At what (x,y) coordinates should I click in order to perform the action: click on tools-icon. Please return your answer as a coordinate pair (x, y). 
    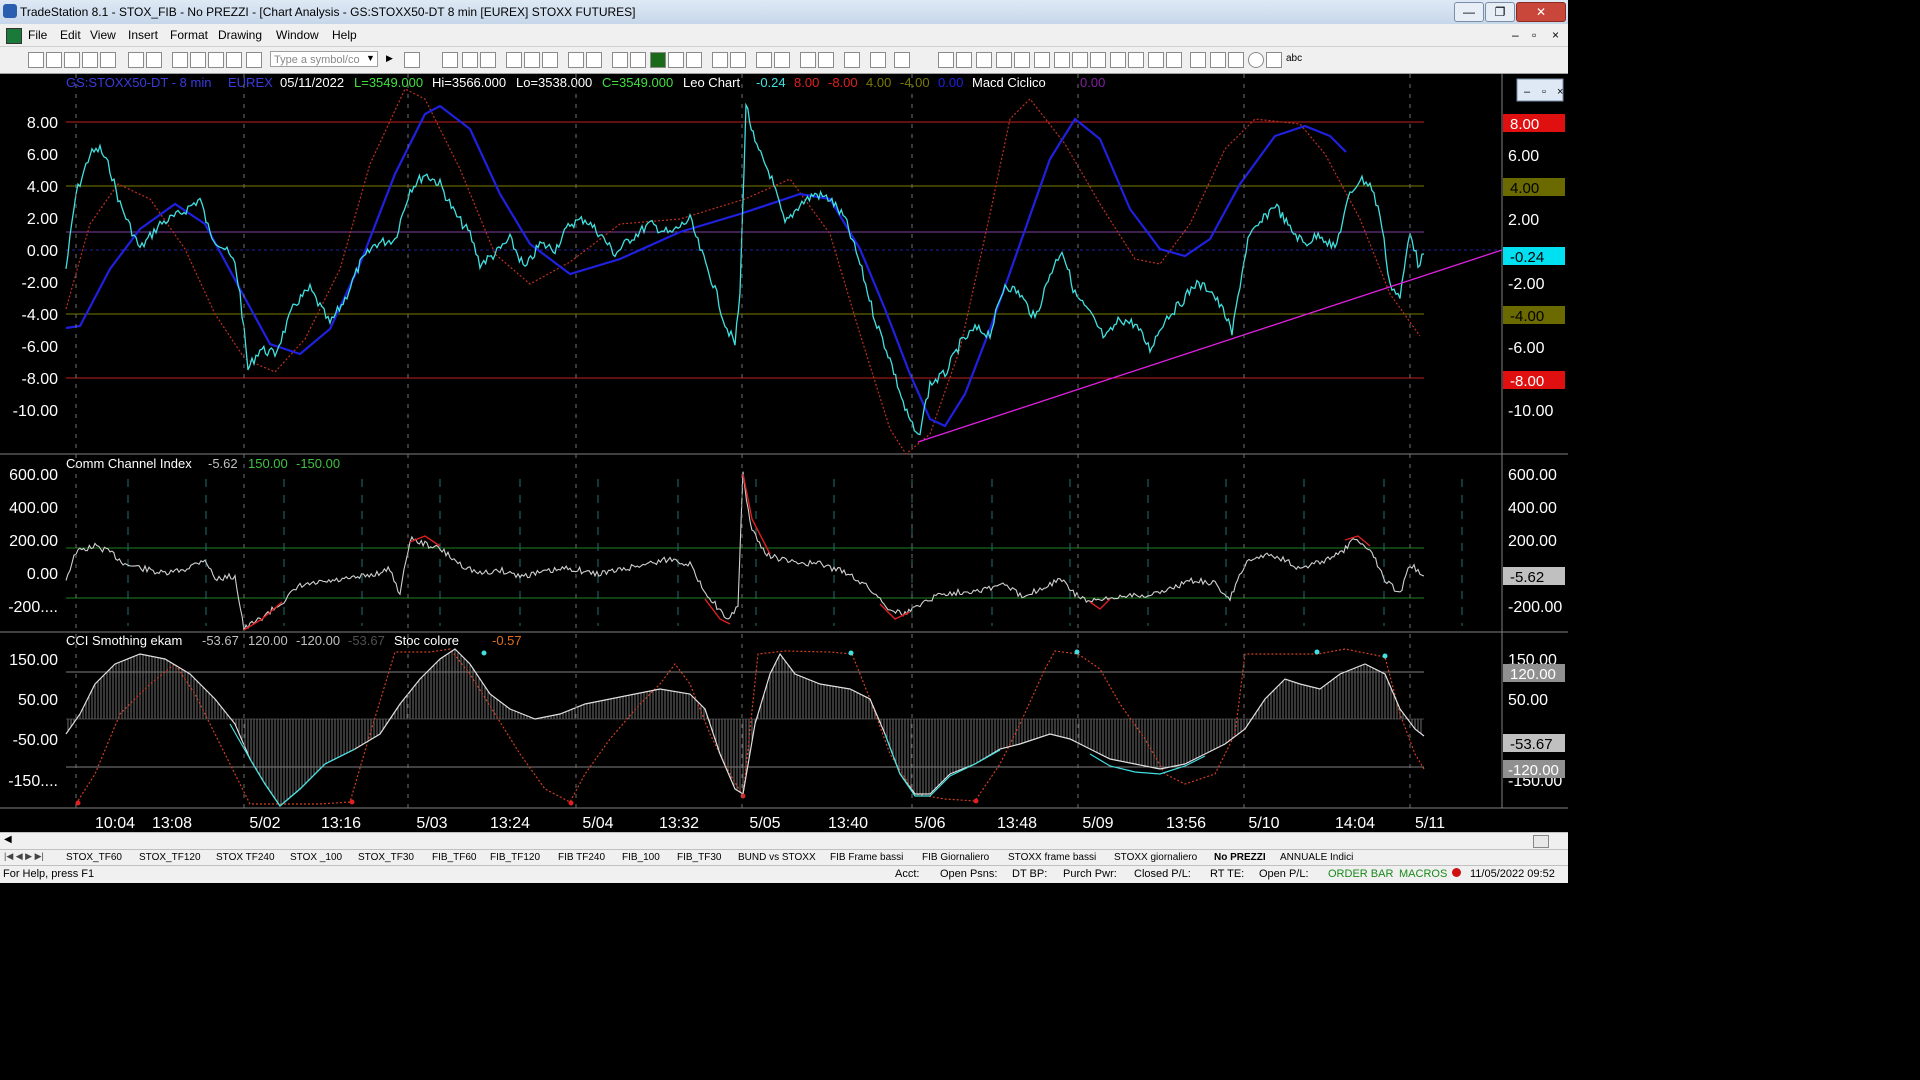
    Looking at the image, I should click on (852, 60).